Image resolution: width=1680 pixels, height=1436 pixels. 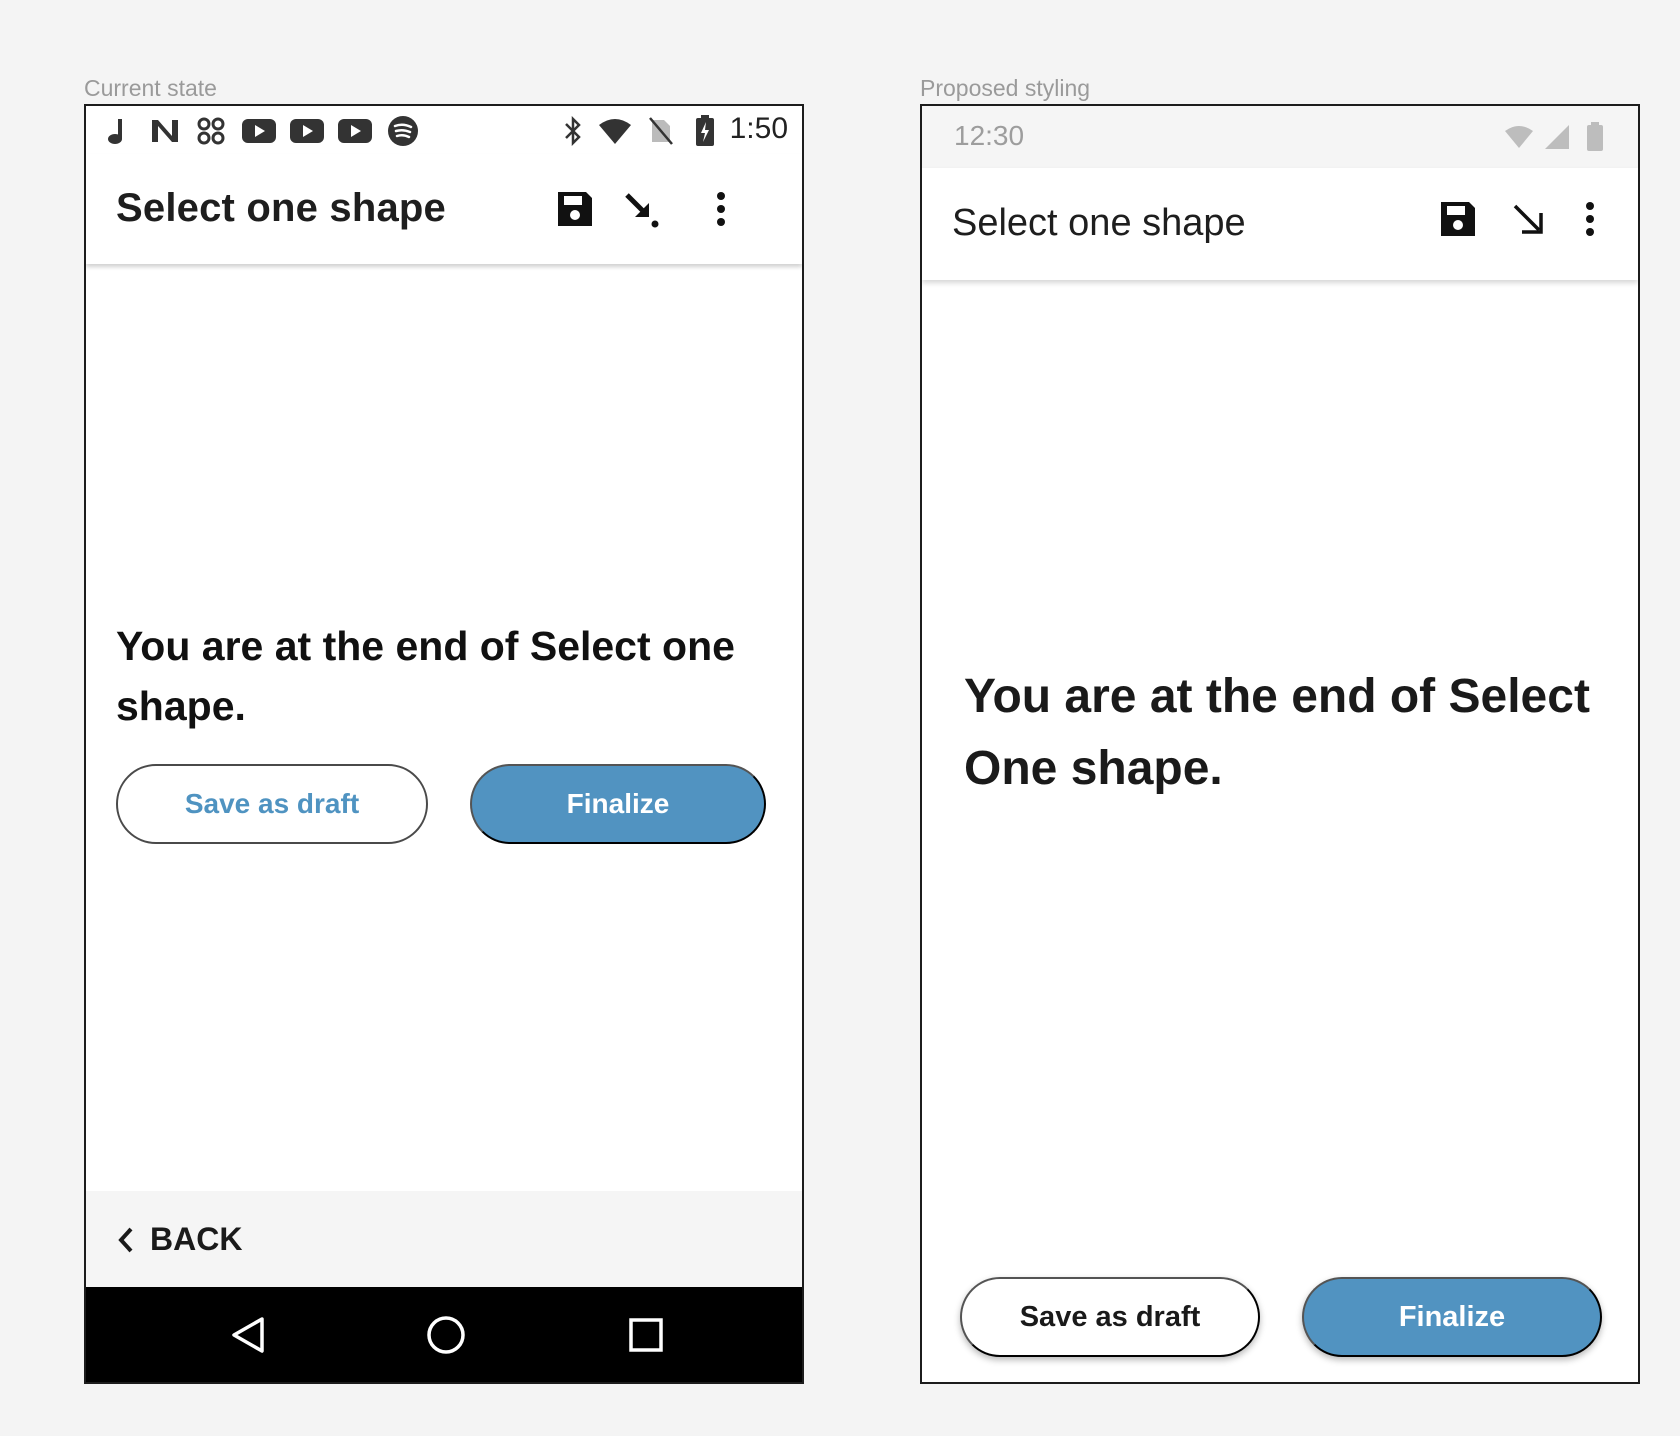 What do you see at coordinates (646, 1335) in the screenshot?
I see `nav-recents-icon` at bounding box center [646, 1335].